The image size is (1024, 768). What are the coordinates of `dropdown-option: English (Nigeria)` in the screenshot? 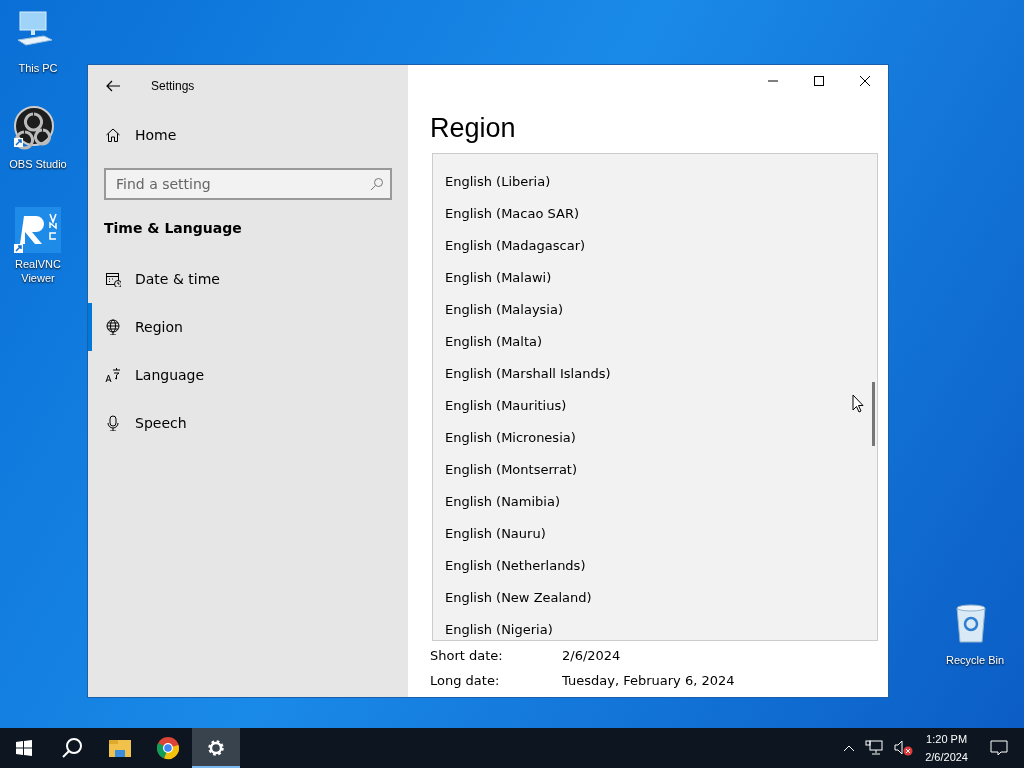 It's located at (649, 627).